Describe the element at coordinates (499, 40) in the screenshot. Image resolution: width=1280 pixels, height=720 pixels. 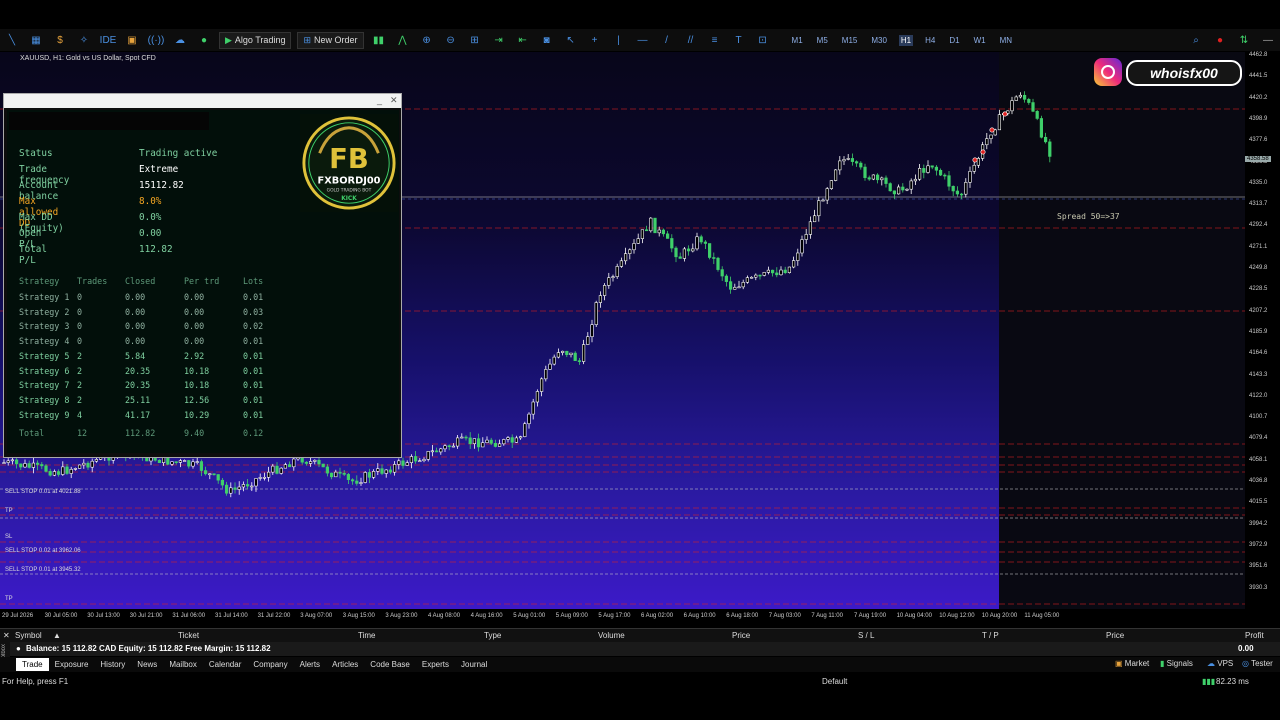
I see `autoscroll-icon: ⇥` at that location.